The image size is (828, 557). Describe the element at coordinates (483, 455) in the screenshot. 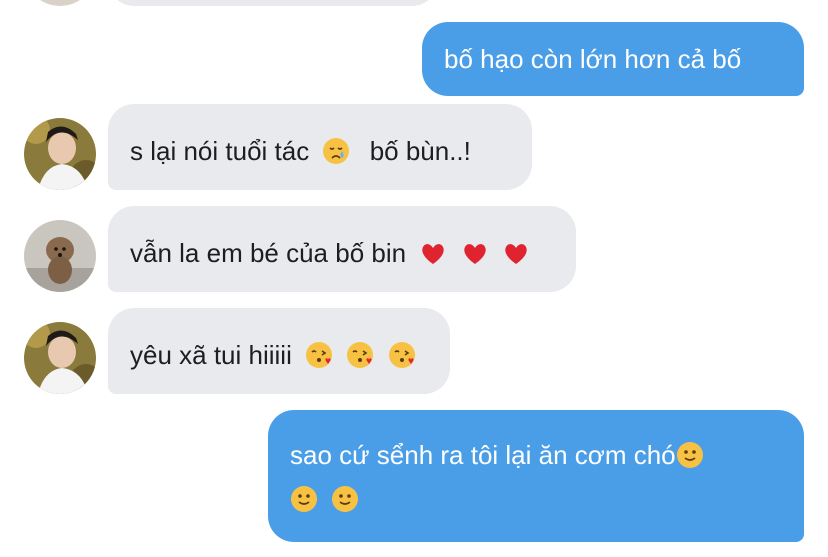

I see `message-text: sao cứ sểnh ra tôi lại ăn cơm chó` at that location.